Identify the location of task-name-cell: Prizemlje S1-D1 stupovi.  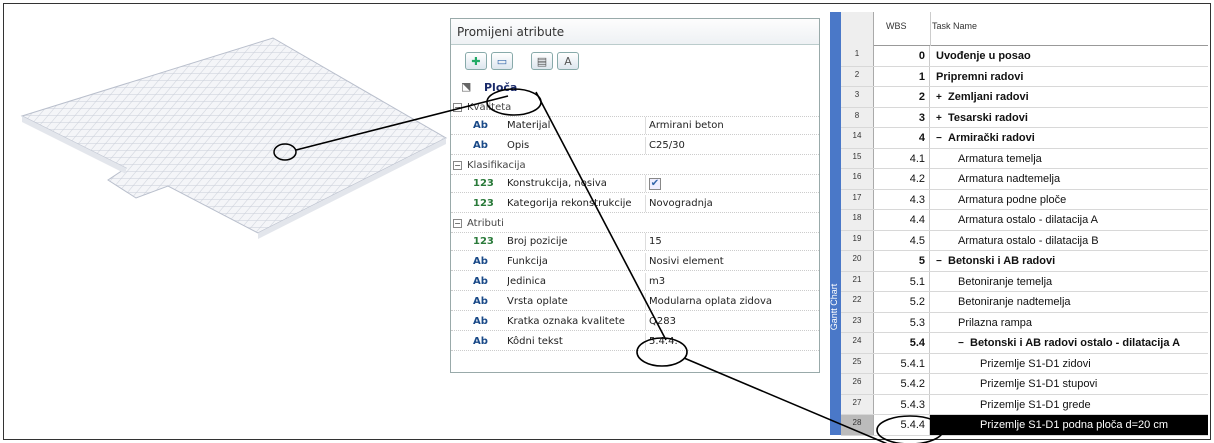
(1069, 384).